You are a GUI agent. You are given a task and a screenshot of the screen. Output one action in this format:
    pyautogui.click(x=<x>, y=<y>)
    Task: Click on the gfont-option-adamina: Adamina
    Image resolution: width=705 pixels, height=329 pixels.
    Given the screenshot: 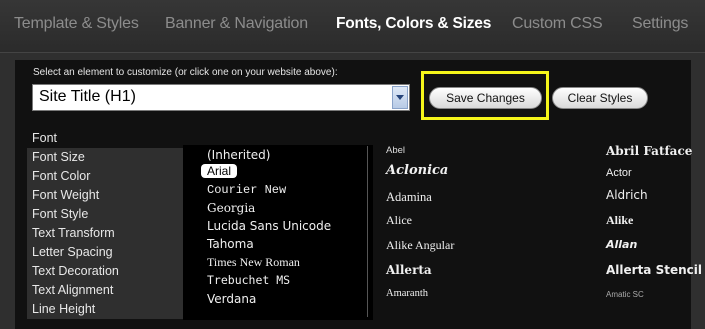 What is the action you would take?
    pyautogui.click(x=409, y=197)
    